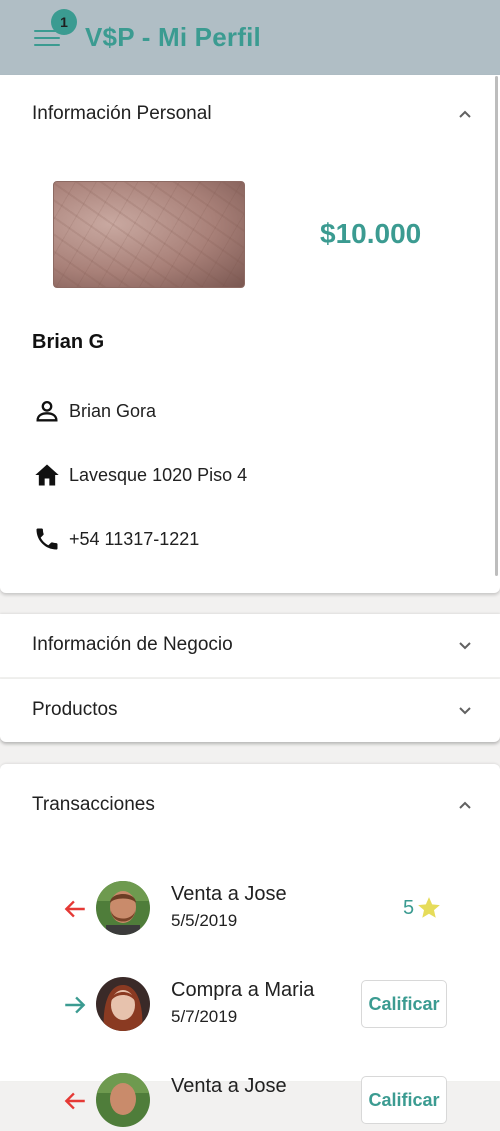  I want to click on transactions-title: Transacciones, so click(93, 804).